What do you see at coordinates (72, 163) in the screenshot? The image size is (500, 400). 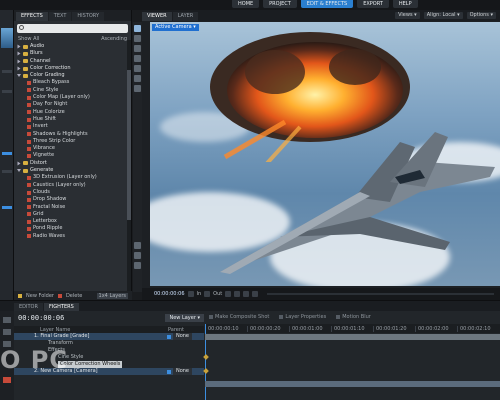 I see `effect-folder: Distort` at bounding box center [72, 163].